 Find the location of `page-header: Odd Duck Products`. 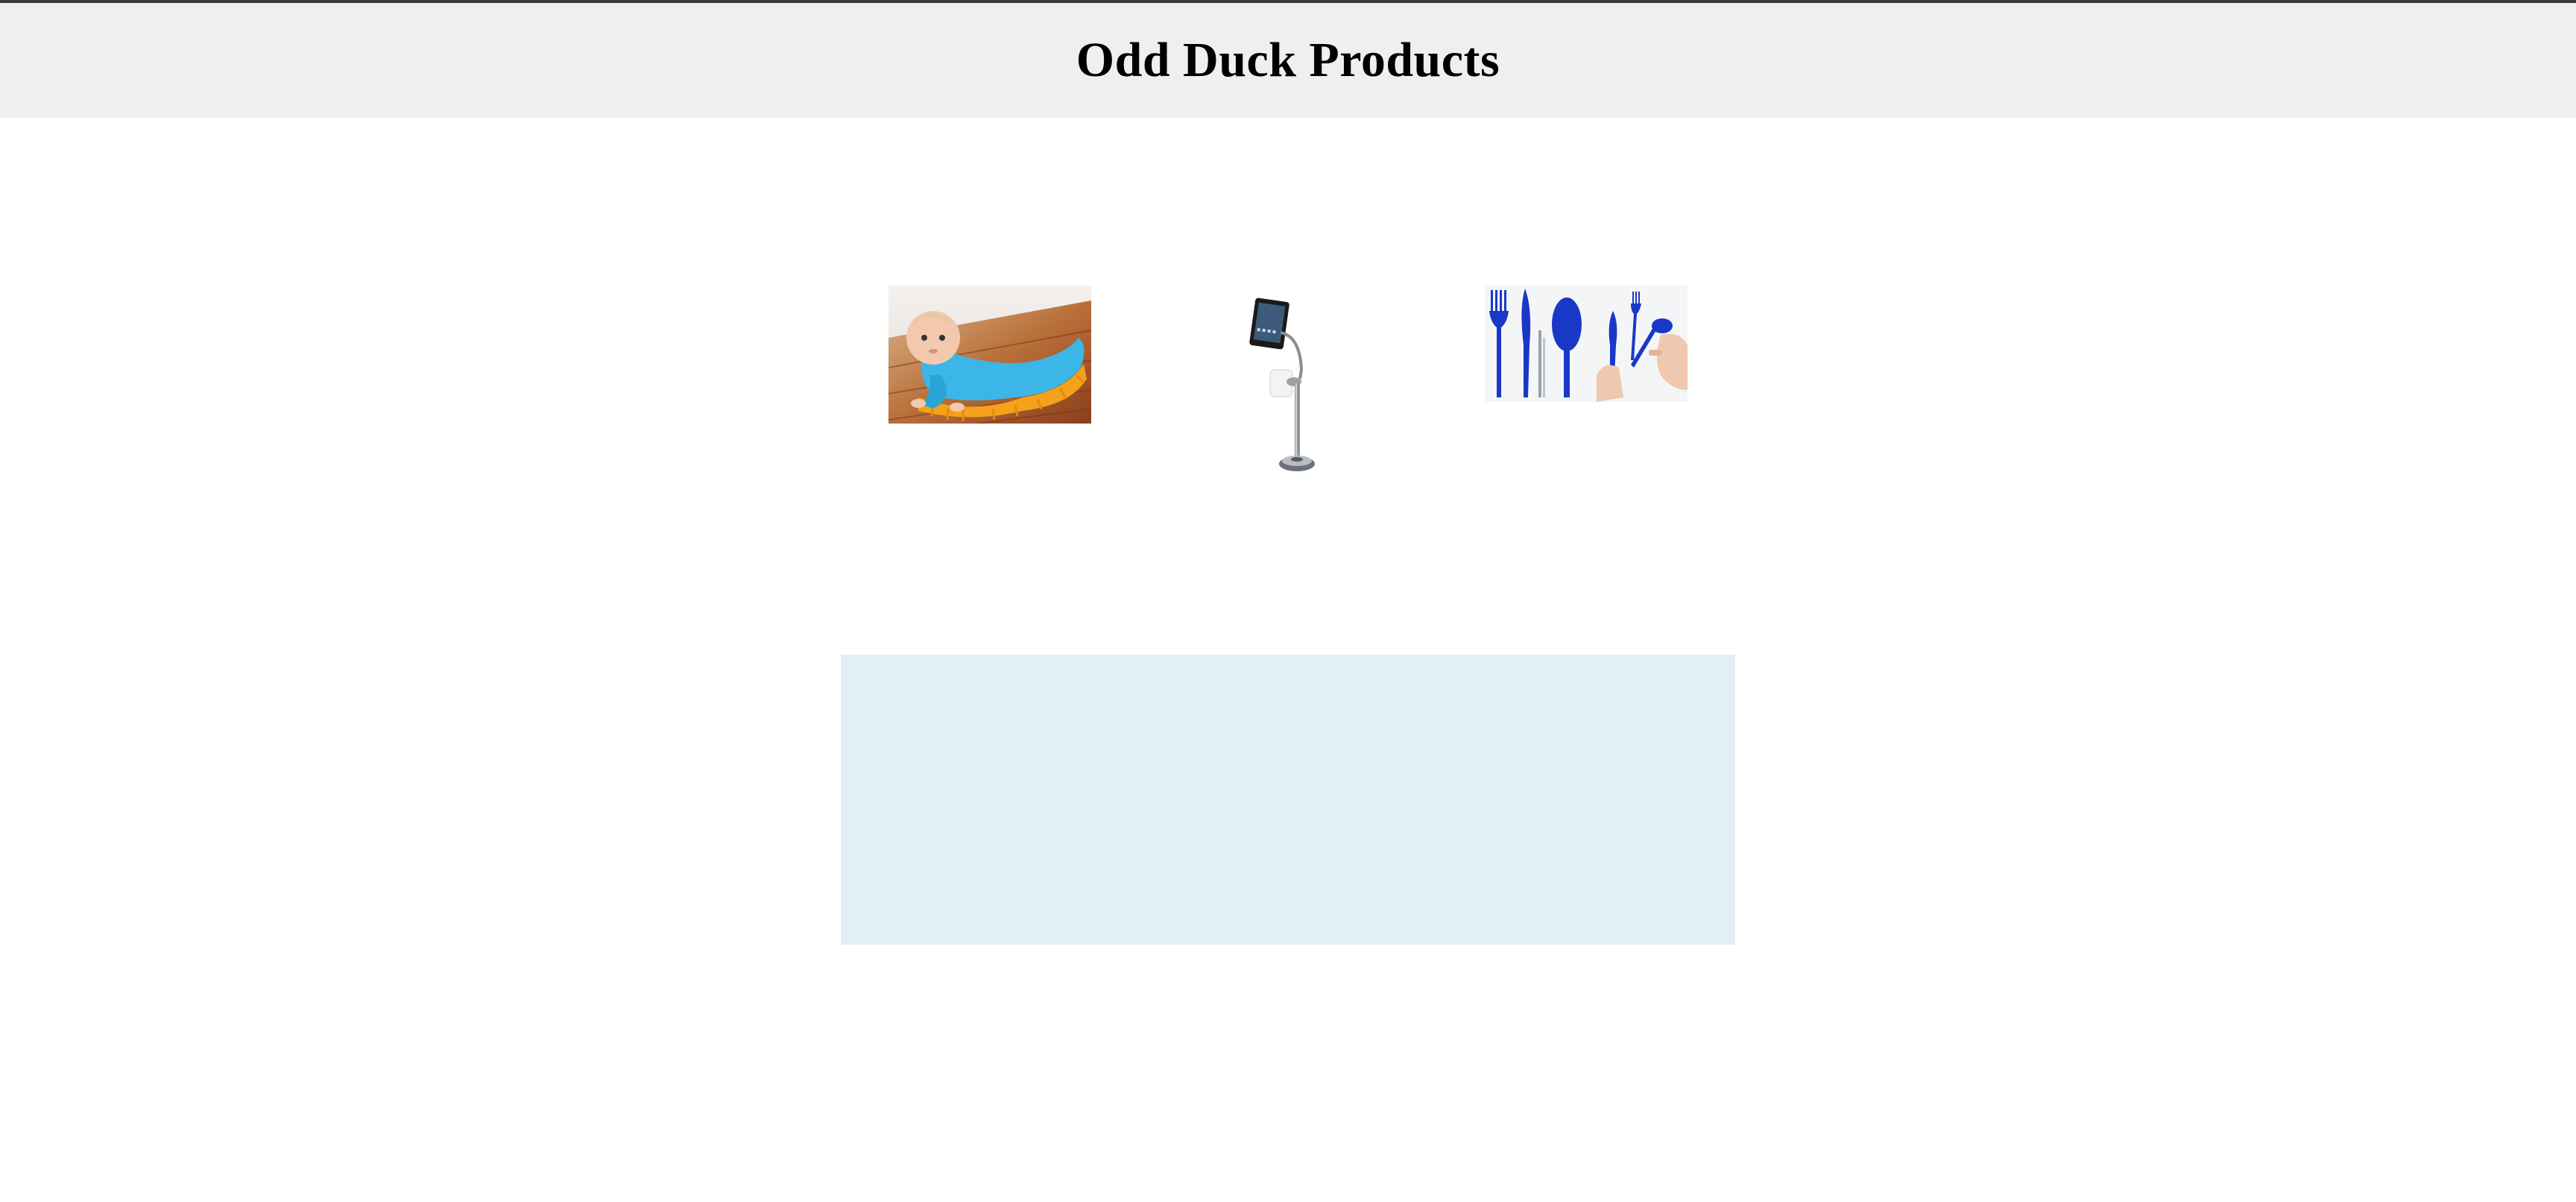

page-header: Odd Duck Products is located at coordinates (1288, 60).